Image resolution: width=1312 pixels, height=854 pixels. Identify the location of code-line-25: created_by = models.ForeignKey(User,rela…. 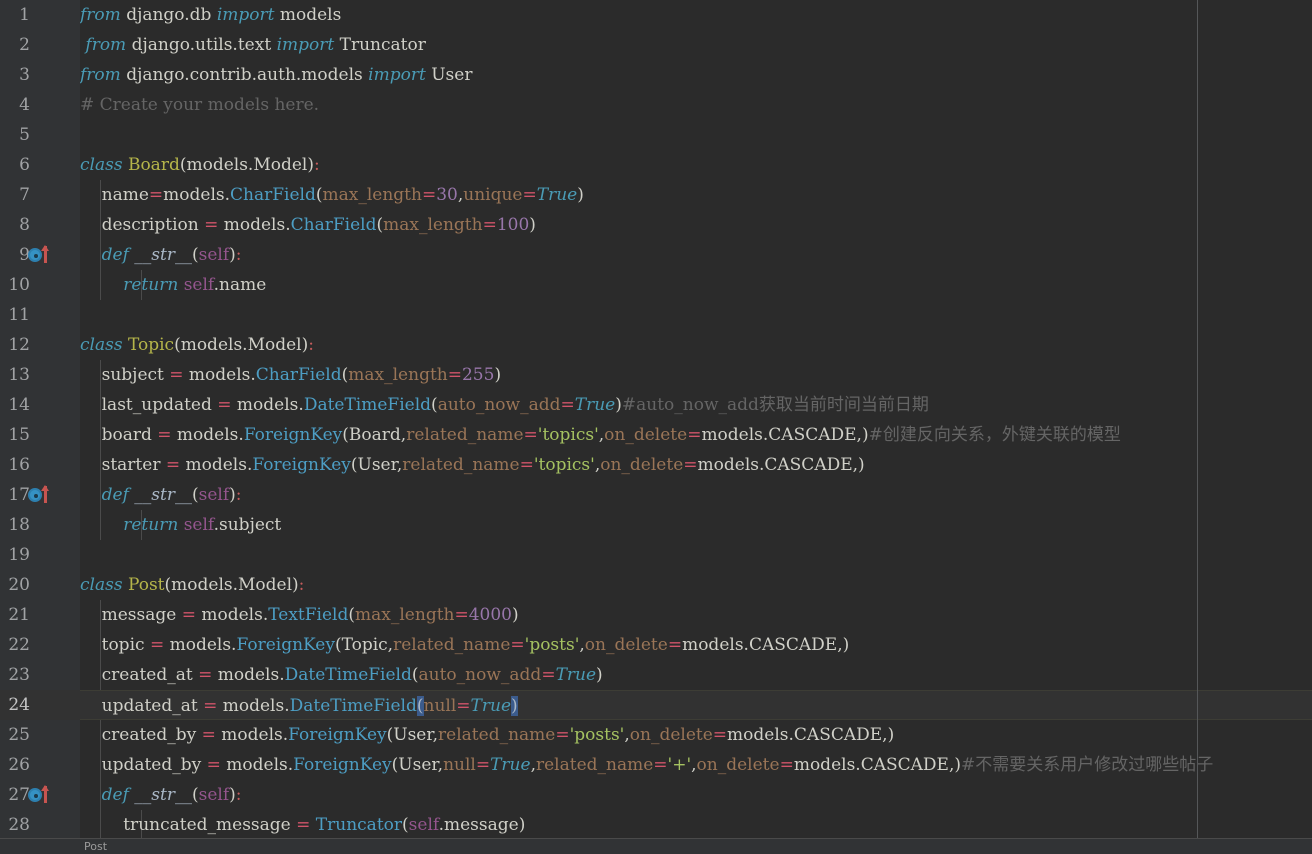
(696, 735).